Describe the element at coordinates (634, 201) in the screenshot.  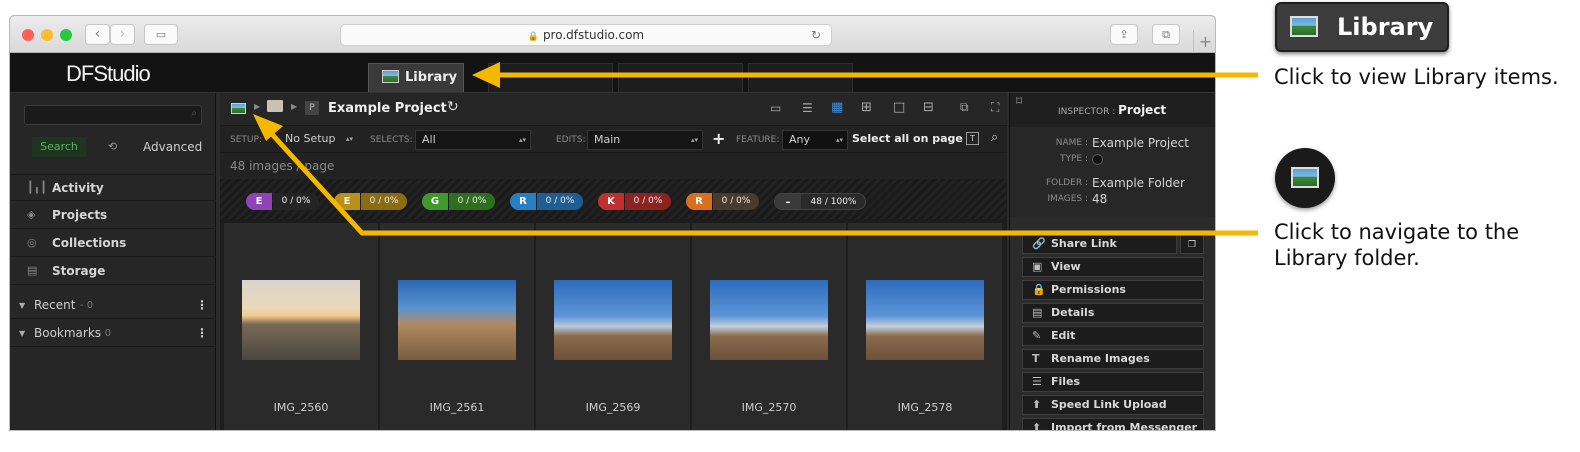
I see `filter-badge: K 0 / 0%` at that location.